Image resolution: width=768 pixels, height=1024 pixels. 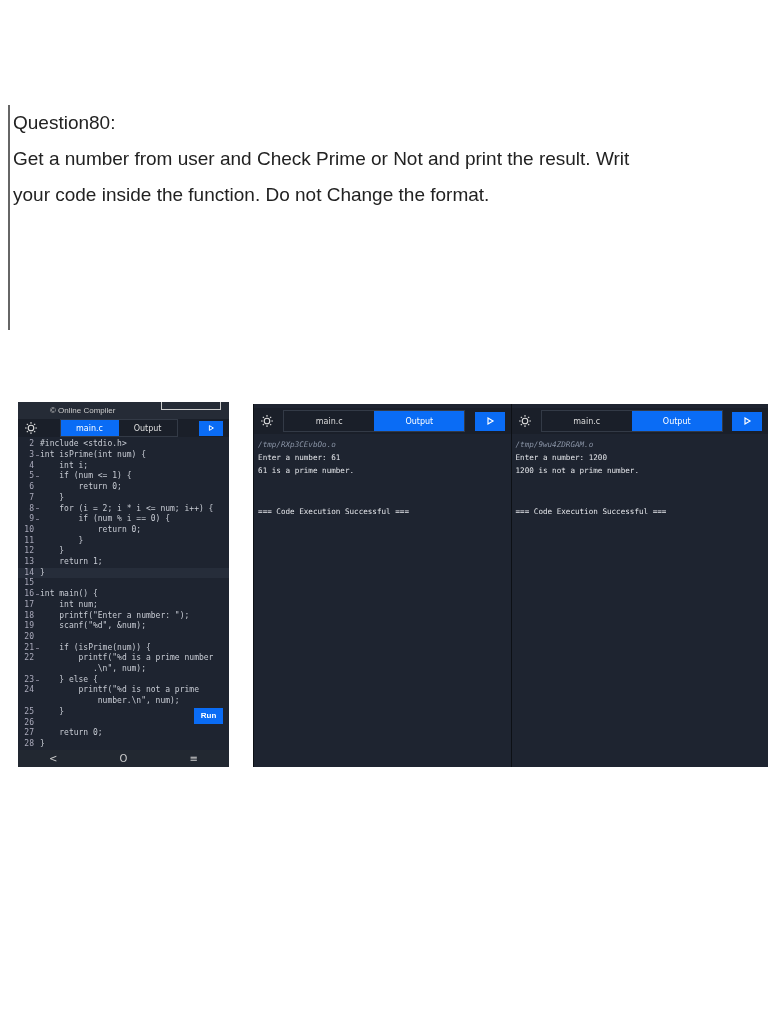 I want to click on line-number: 23, so click(x=28, y=679).